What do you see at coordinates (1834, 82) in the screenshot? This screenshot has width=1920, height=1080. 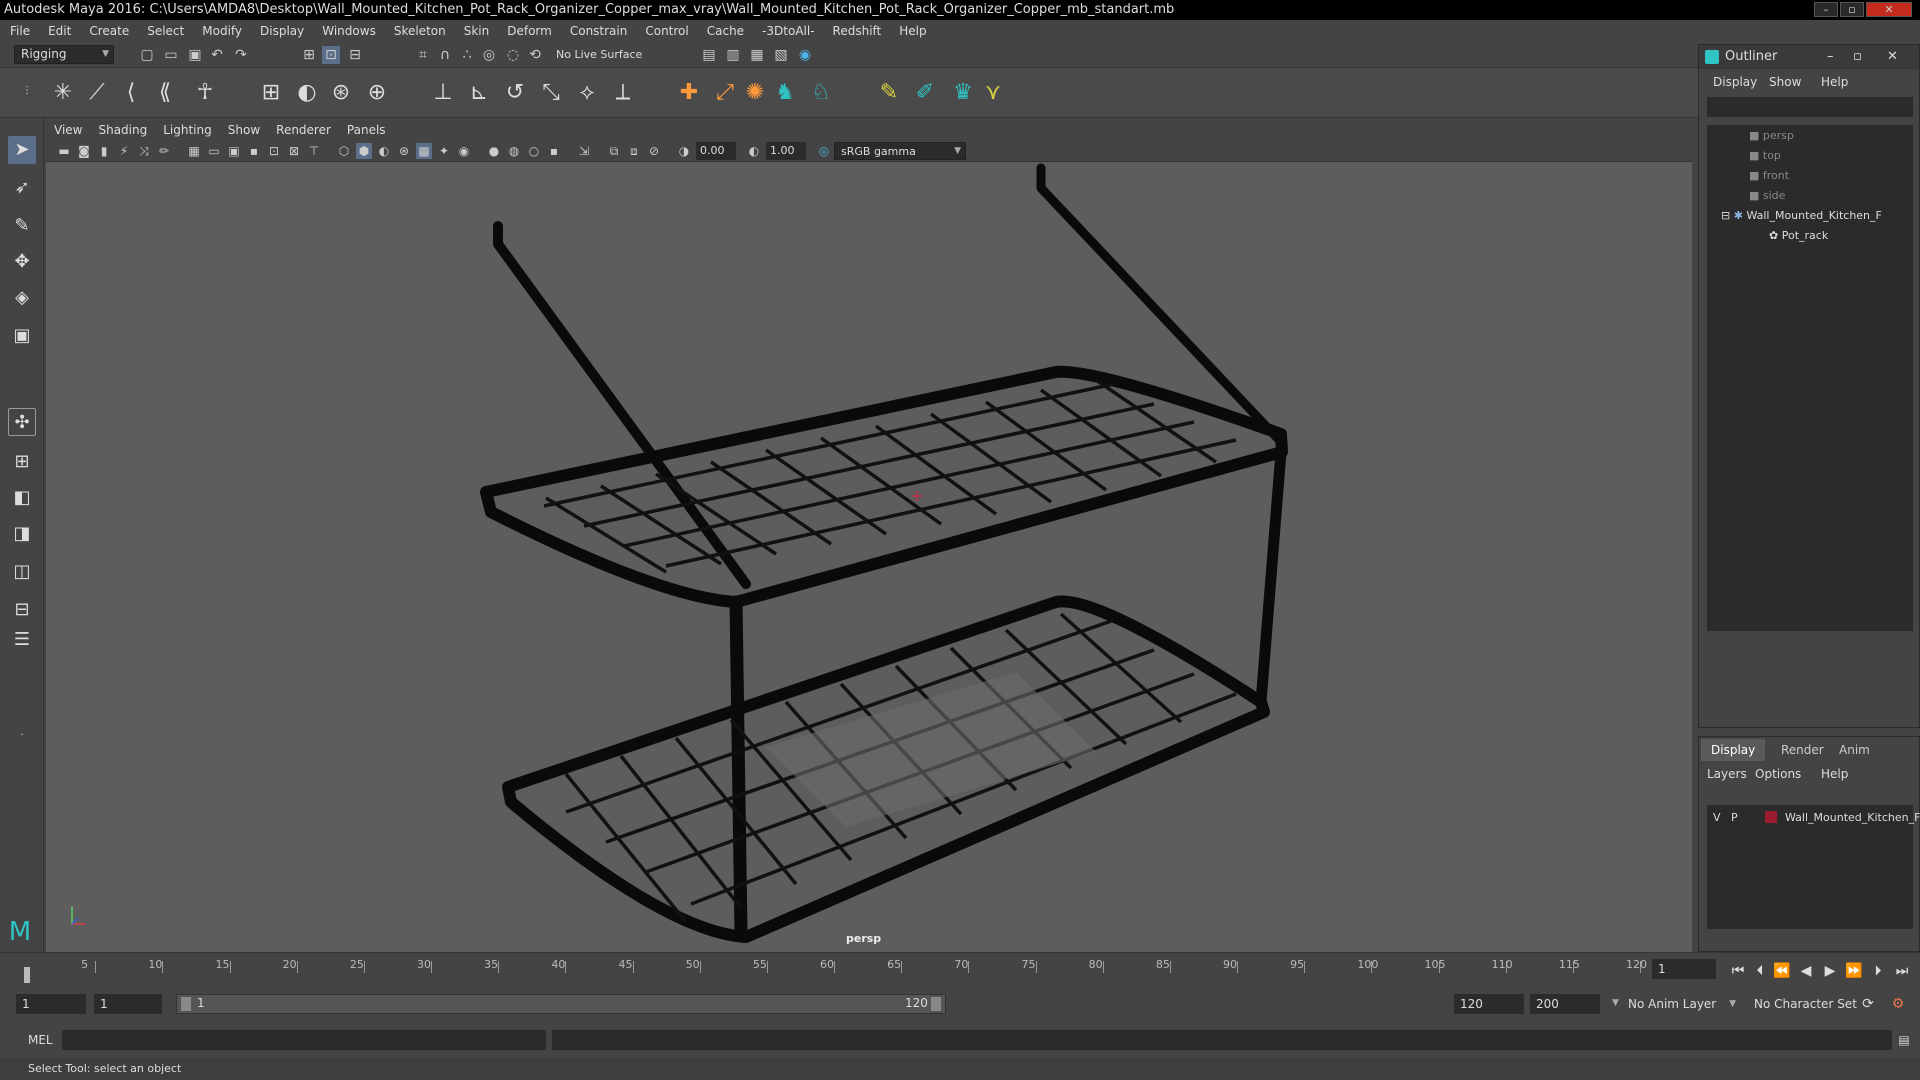 I see `outliner-menu-help: Help` at bounding box center [1834, 82].